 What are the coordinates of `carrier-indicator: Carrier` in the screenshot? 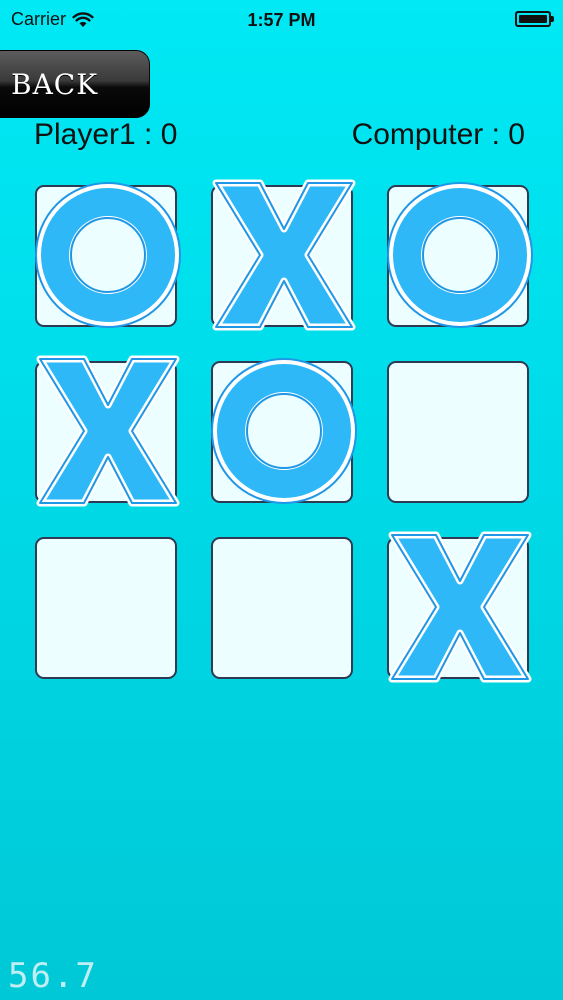 It's located at (52, 19).